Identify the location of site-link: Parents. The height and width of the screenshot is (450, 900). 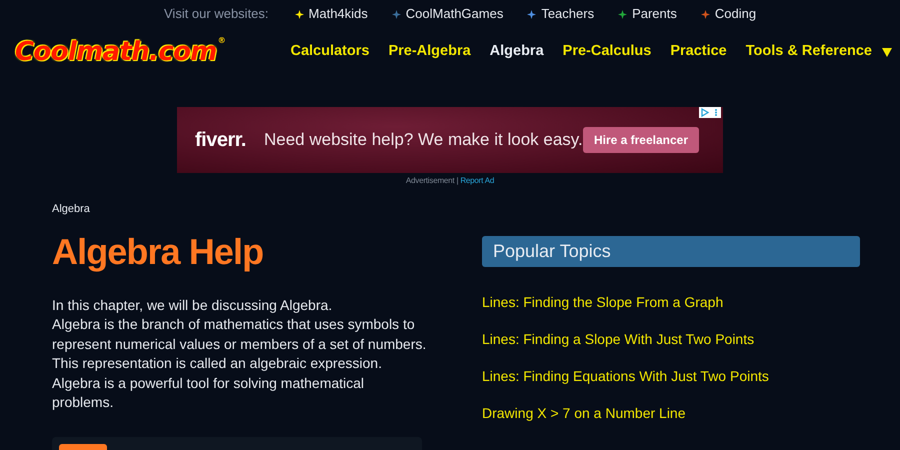
(647, 14).